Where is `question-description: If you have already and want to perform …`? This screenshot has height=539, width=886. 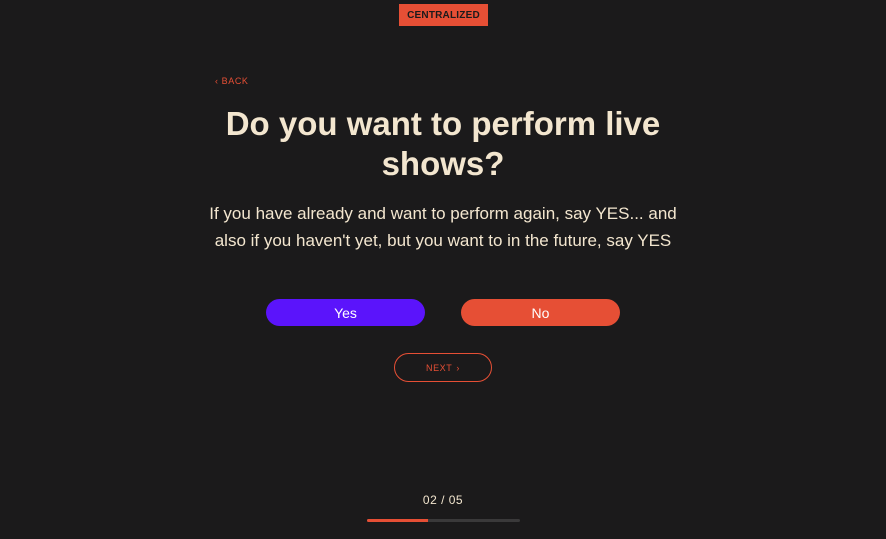 question-description: If you have already and want to perform … is located at coordinates (443, 227).